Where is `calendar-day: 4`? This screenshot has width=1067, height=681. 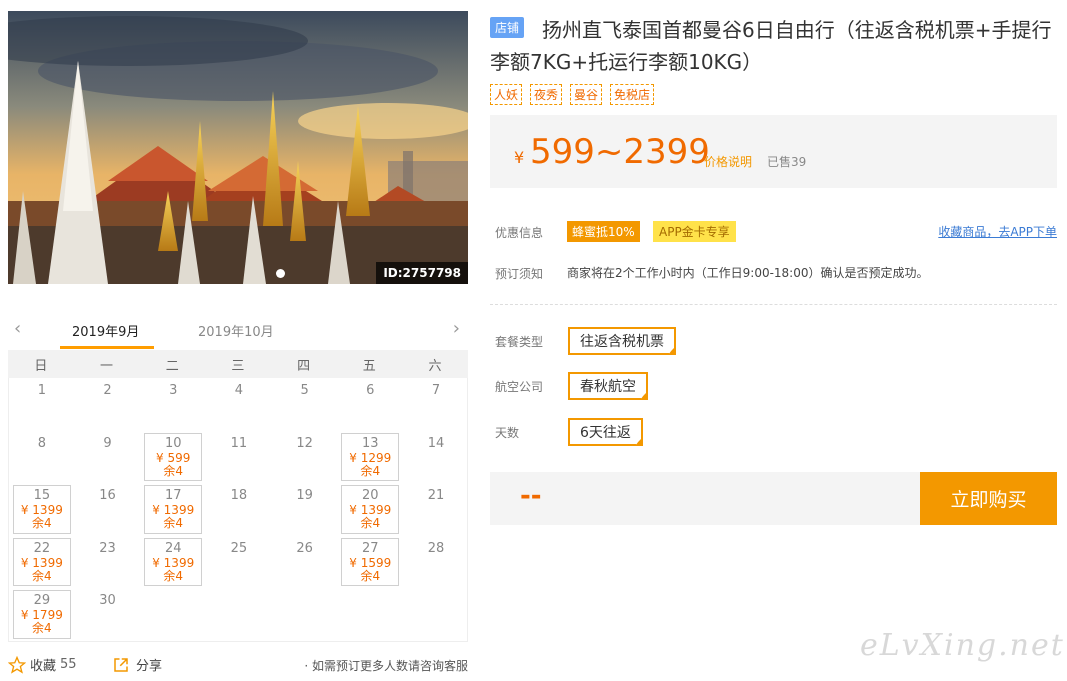
calendar-day: 4 is located at coordinates (239, 404).